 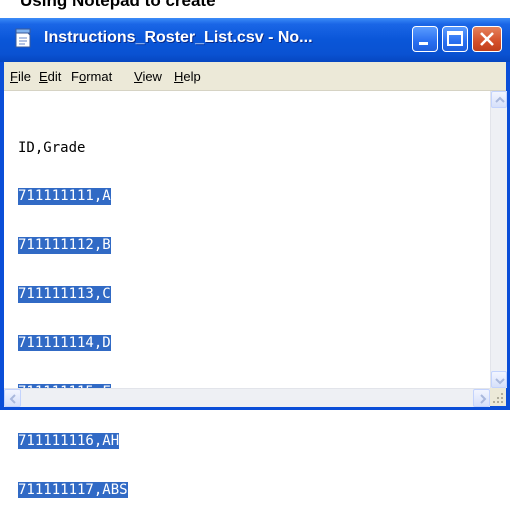 I want to click on page-caption: Using Notepad to create, so click(x=255, y=9).